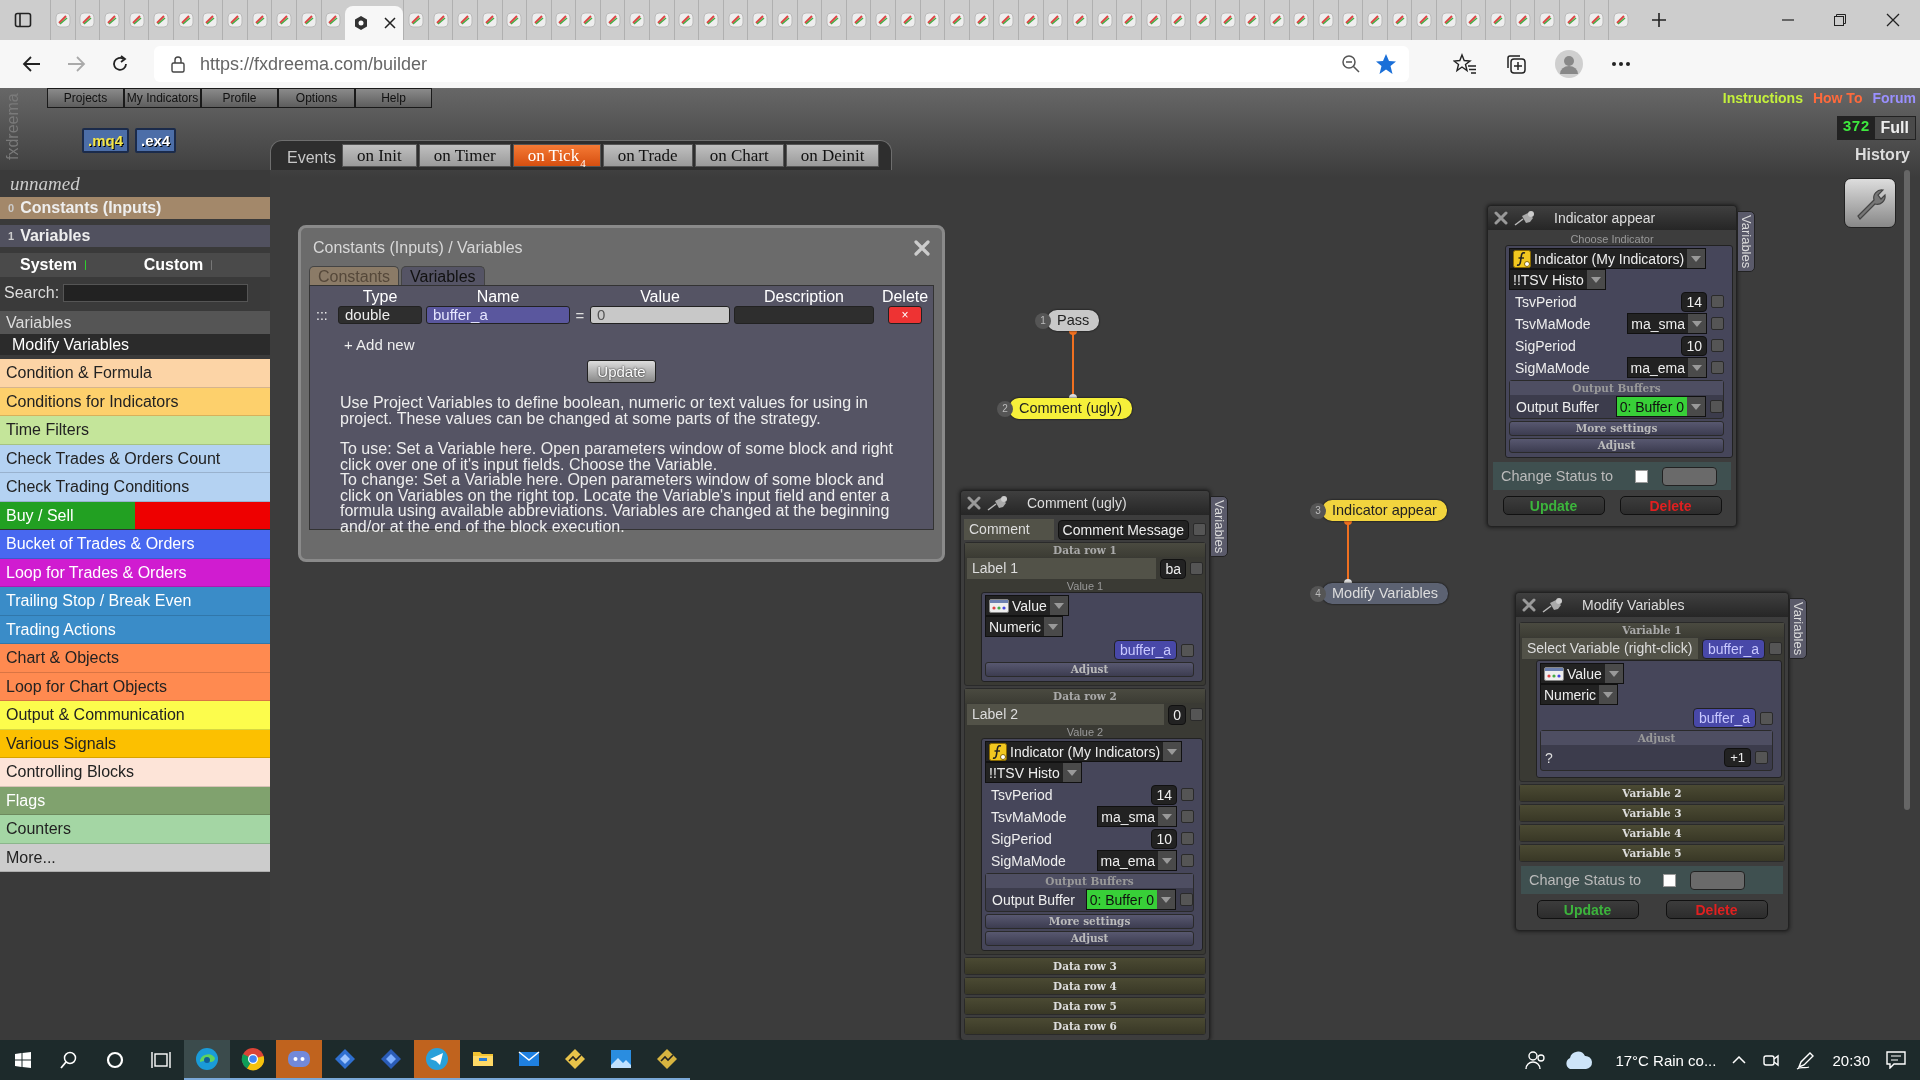 This screenshot has width=1920, height=1080. I want to click on section-button: More settings, so click(1089, 921).